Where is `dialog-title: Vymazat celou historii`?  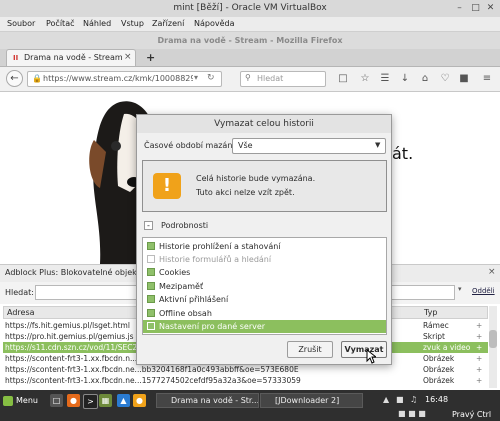
dialog-title: Vymazat celou historii is located at coordinates (264, 124).